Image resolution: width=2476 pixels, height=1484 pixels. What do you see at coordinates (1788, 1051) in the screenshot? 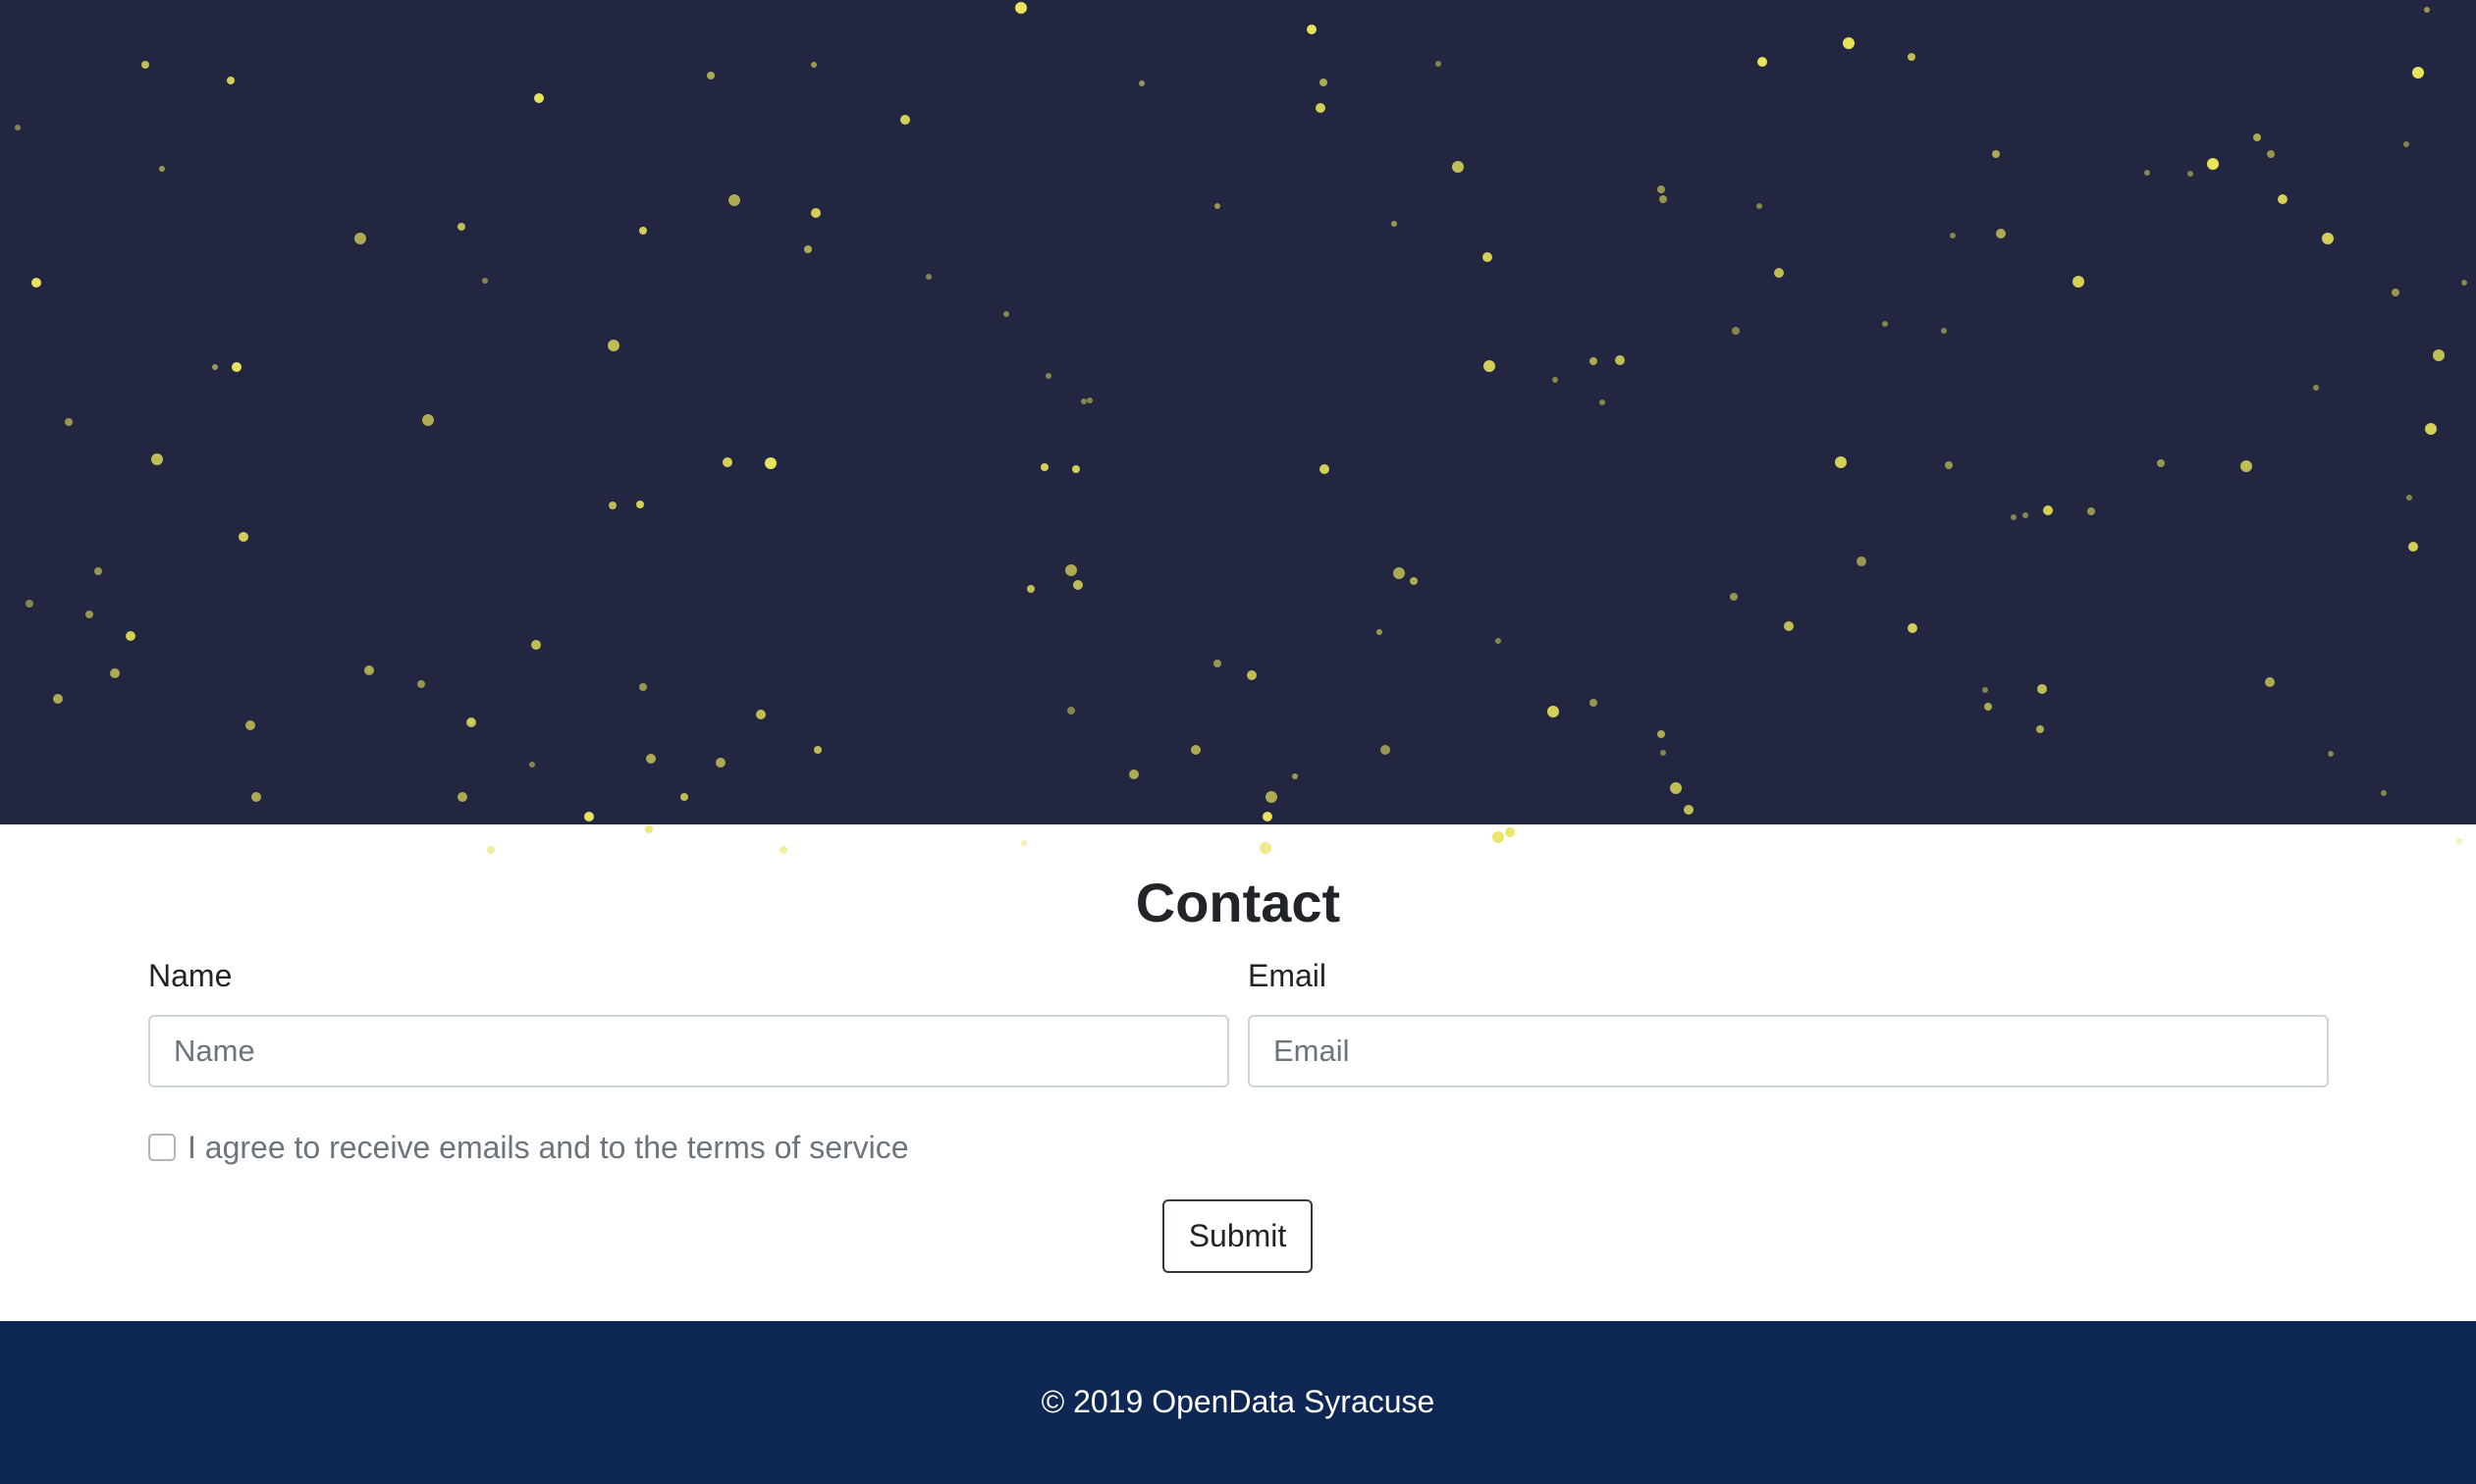
I see `email-input` at bounding box center [1788, 1051].